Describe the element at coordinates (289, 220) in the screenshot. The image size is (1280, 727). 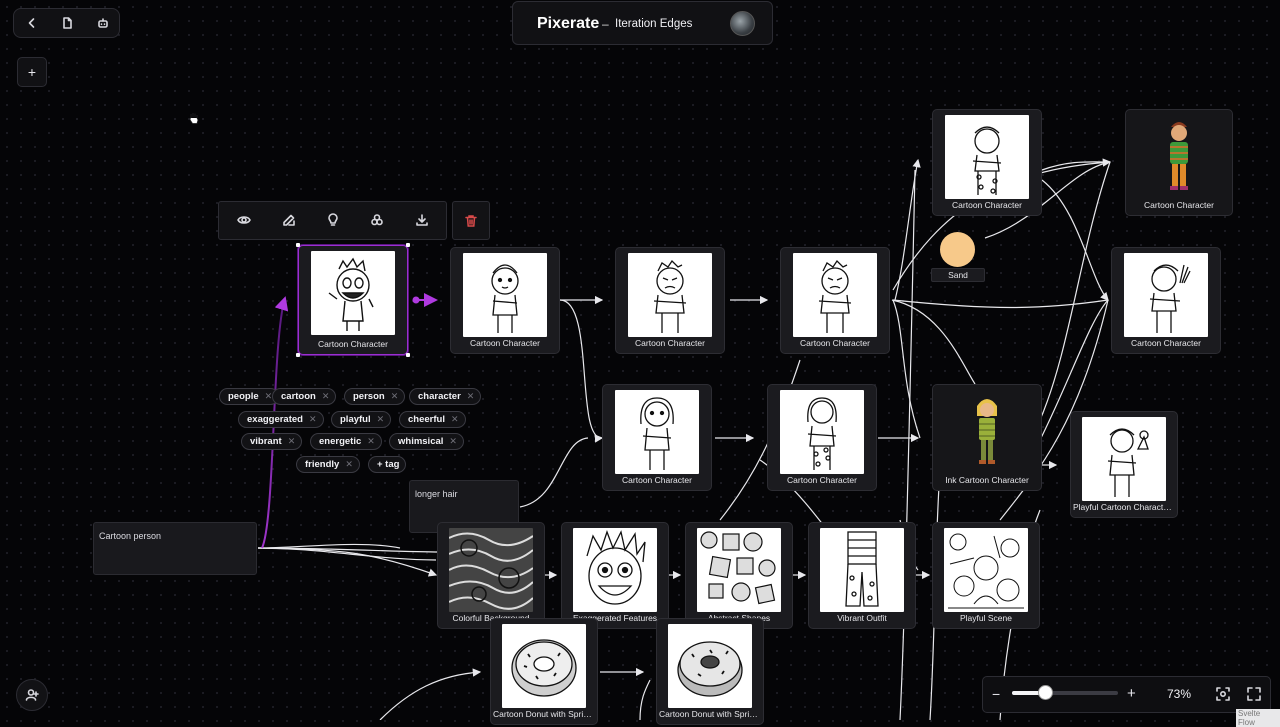
I see `edit-button` at that location.